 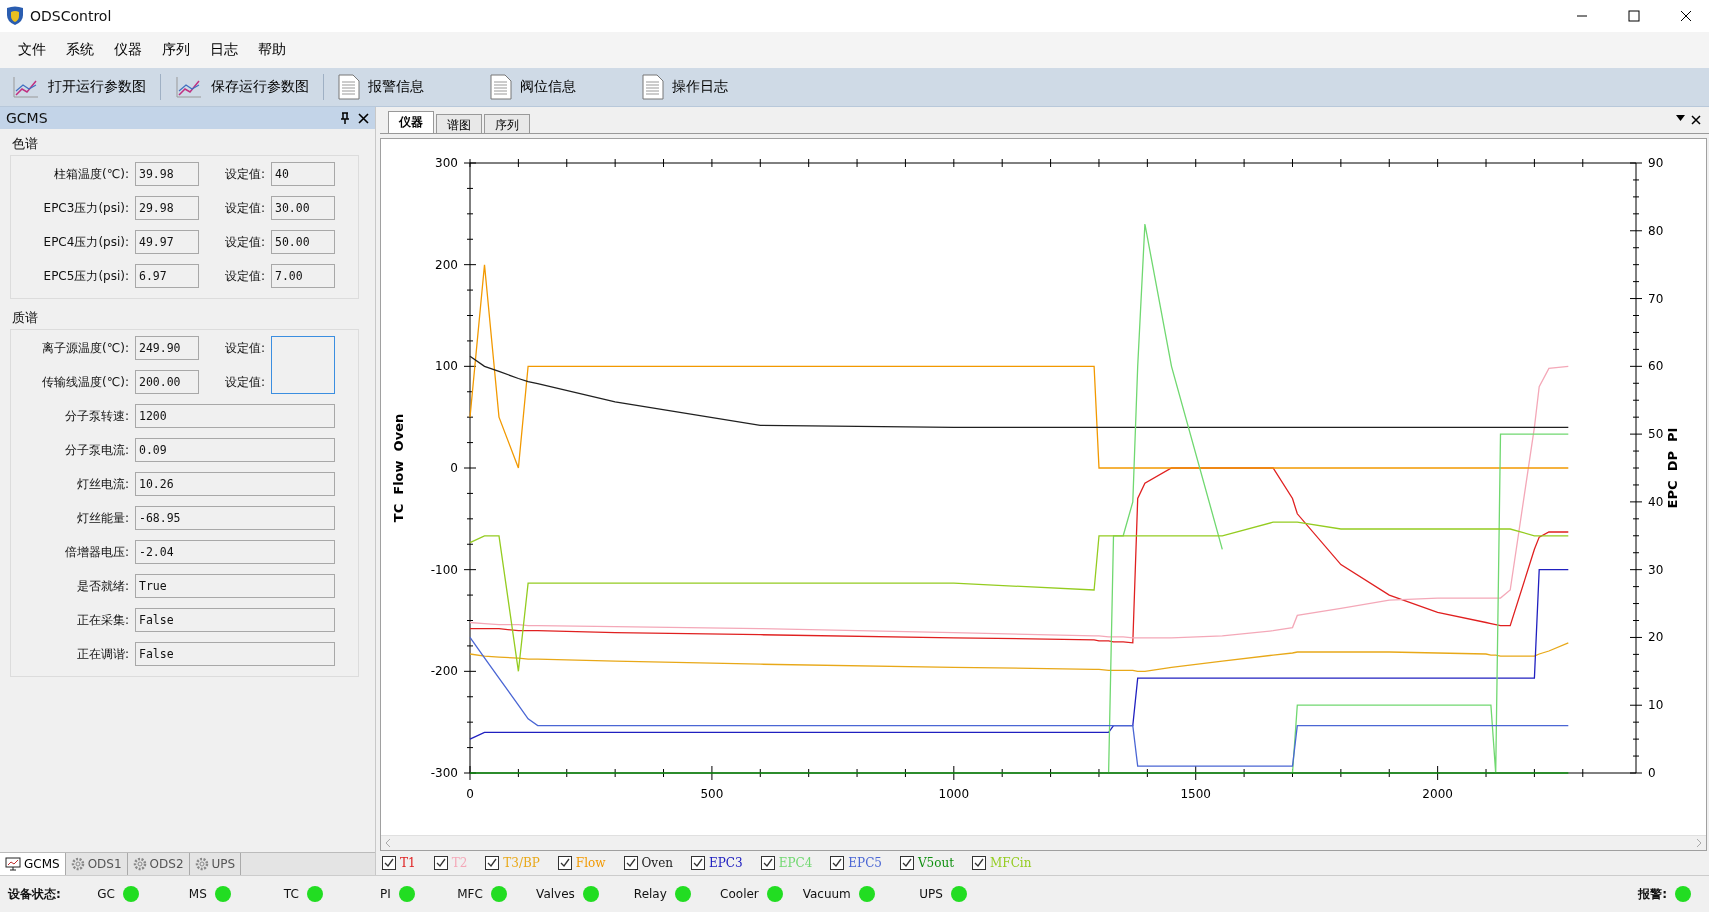 What do you see at coordinates (235, 518) in the screenshot?
I see `value-field: -68.95` at bounding box center [235, 518].